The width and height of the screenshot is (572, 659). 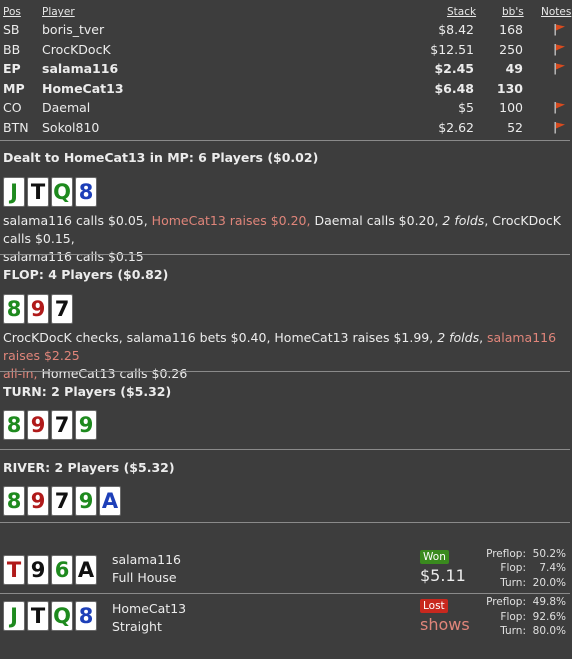 What do you see at coordinates (76, 49) in the screenshot?
I see `player-name: CrocKDocK` at bounding box center [76, 49].